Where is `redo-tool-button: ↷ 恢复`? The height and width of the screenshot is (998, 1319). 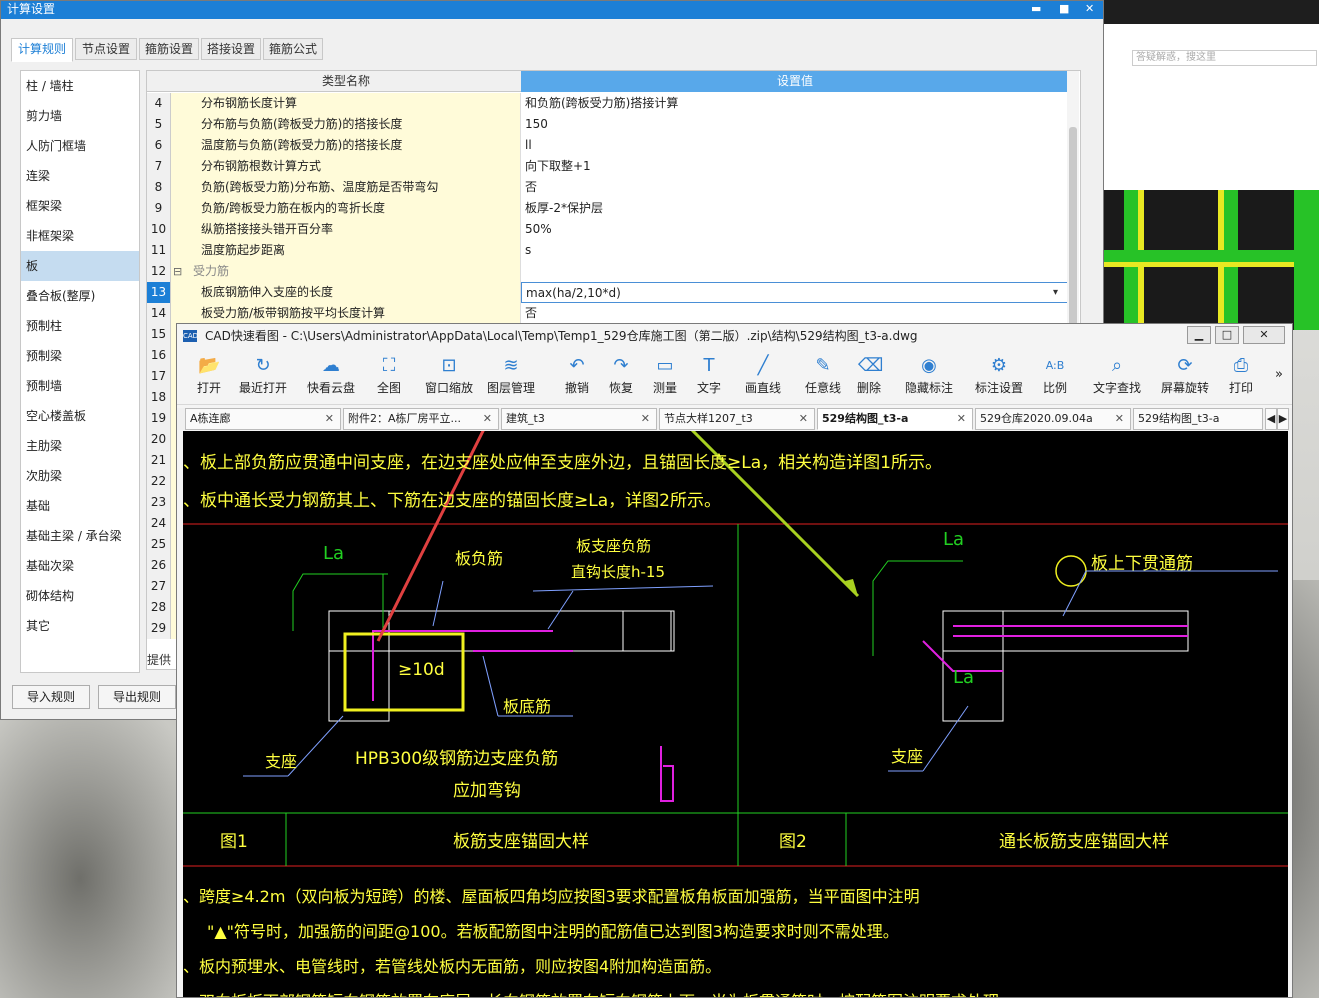 redo-tool-button: ↷ 恢复 is located at coordinates (621, 375).